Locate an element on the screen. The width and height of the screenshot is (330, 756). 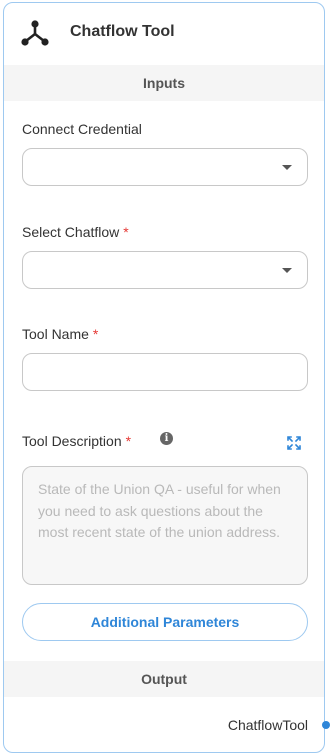
output-section-header: Output is located at coordinates (164, 679).